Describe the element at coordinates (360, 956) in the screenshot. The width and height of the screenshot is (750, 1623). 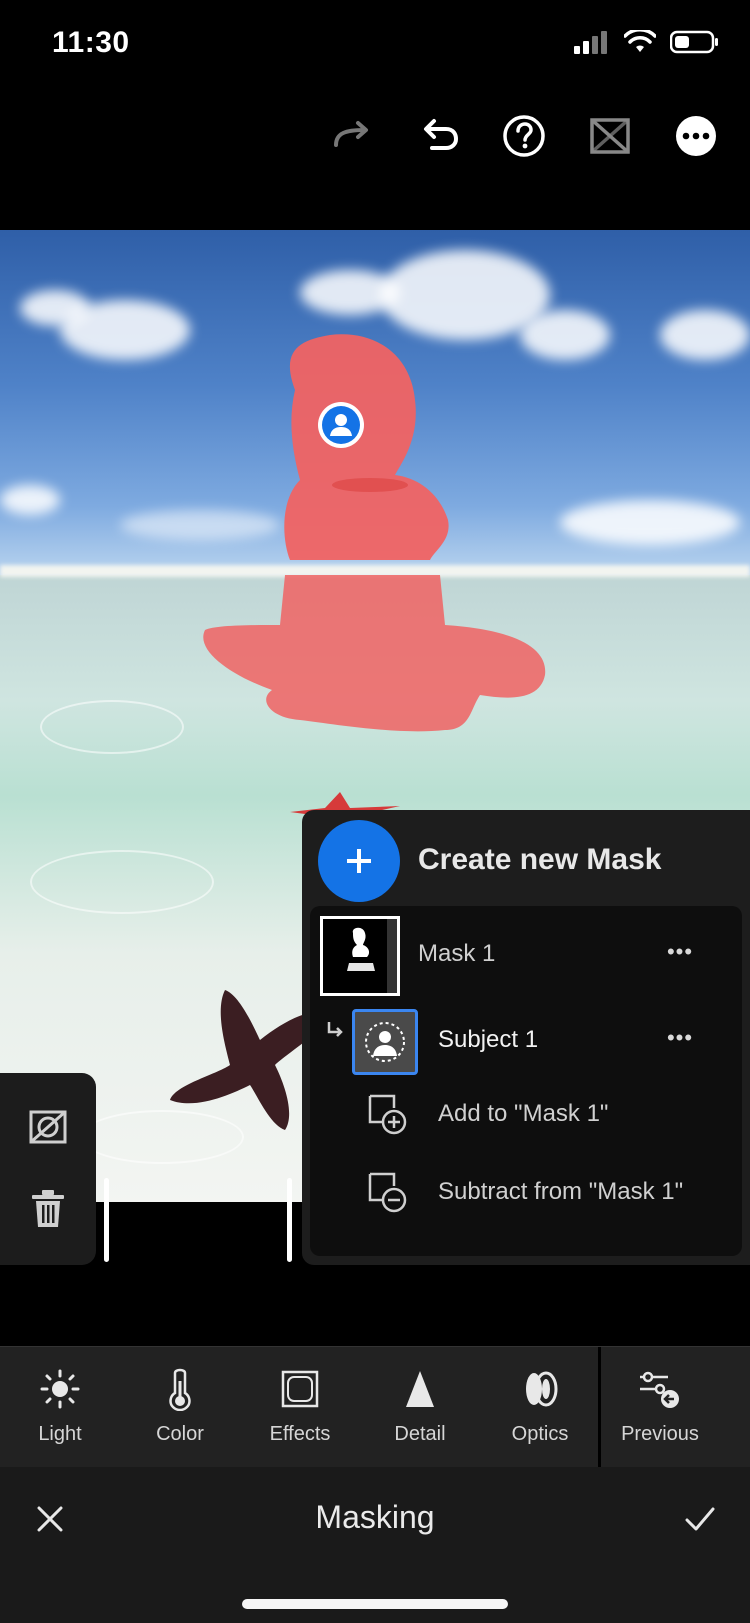
I see `mask-thumbnail` at that location.